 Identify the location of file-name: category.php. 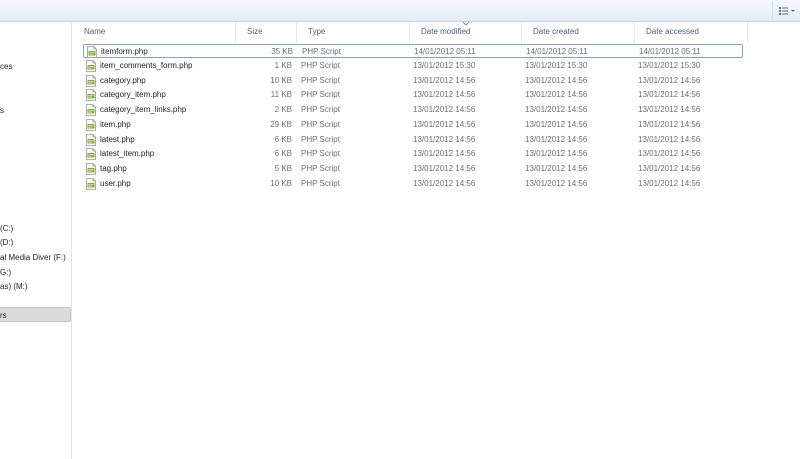
(123, 80).